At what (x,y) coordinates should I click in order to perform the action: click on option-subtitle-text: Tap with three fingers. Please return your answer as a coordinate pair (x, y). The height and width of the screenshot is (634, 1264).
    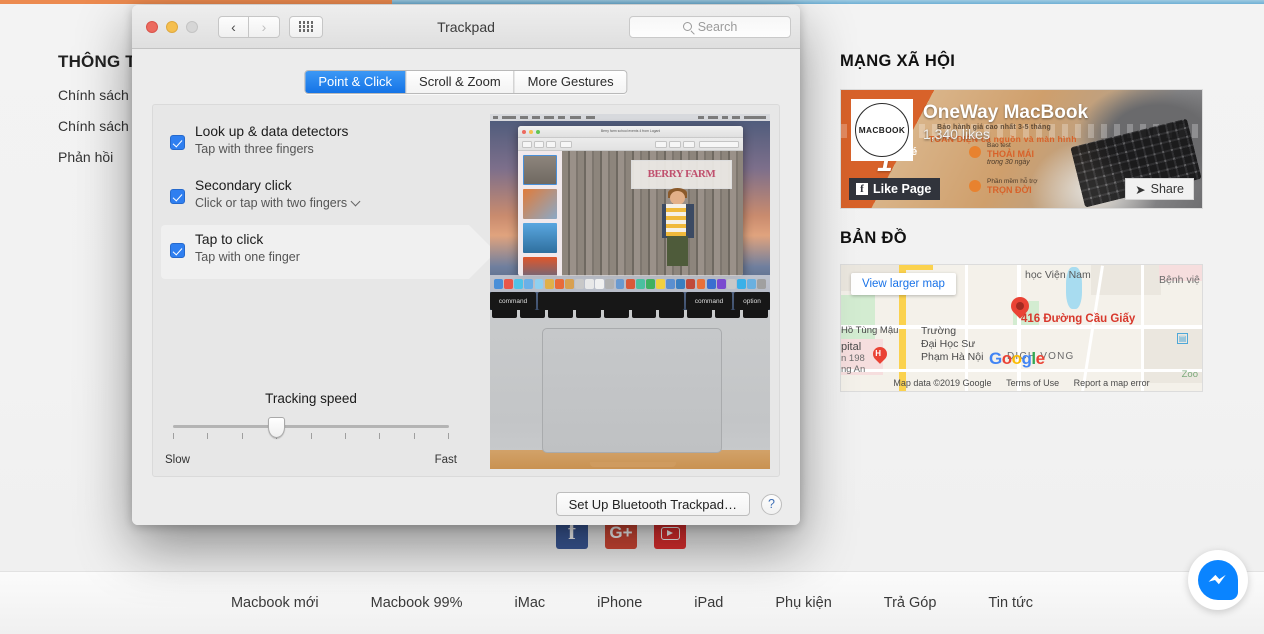
    Looking at the image, I should click on (254, 149).